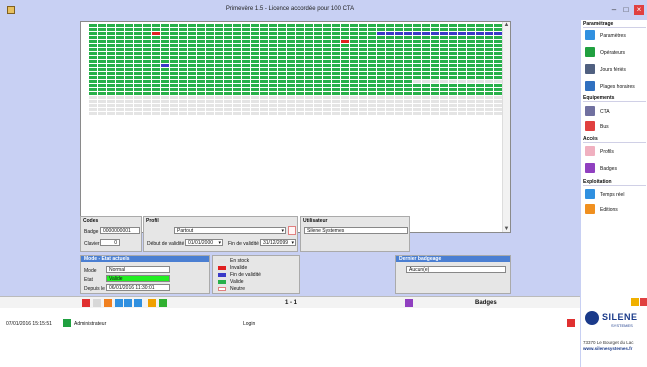 This screenshot has height=367, width=647. What do you see at coordinates (614, 10) in the screenshot?
I see `minimize-button: –` at bounding box center [614, 10].